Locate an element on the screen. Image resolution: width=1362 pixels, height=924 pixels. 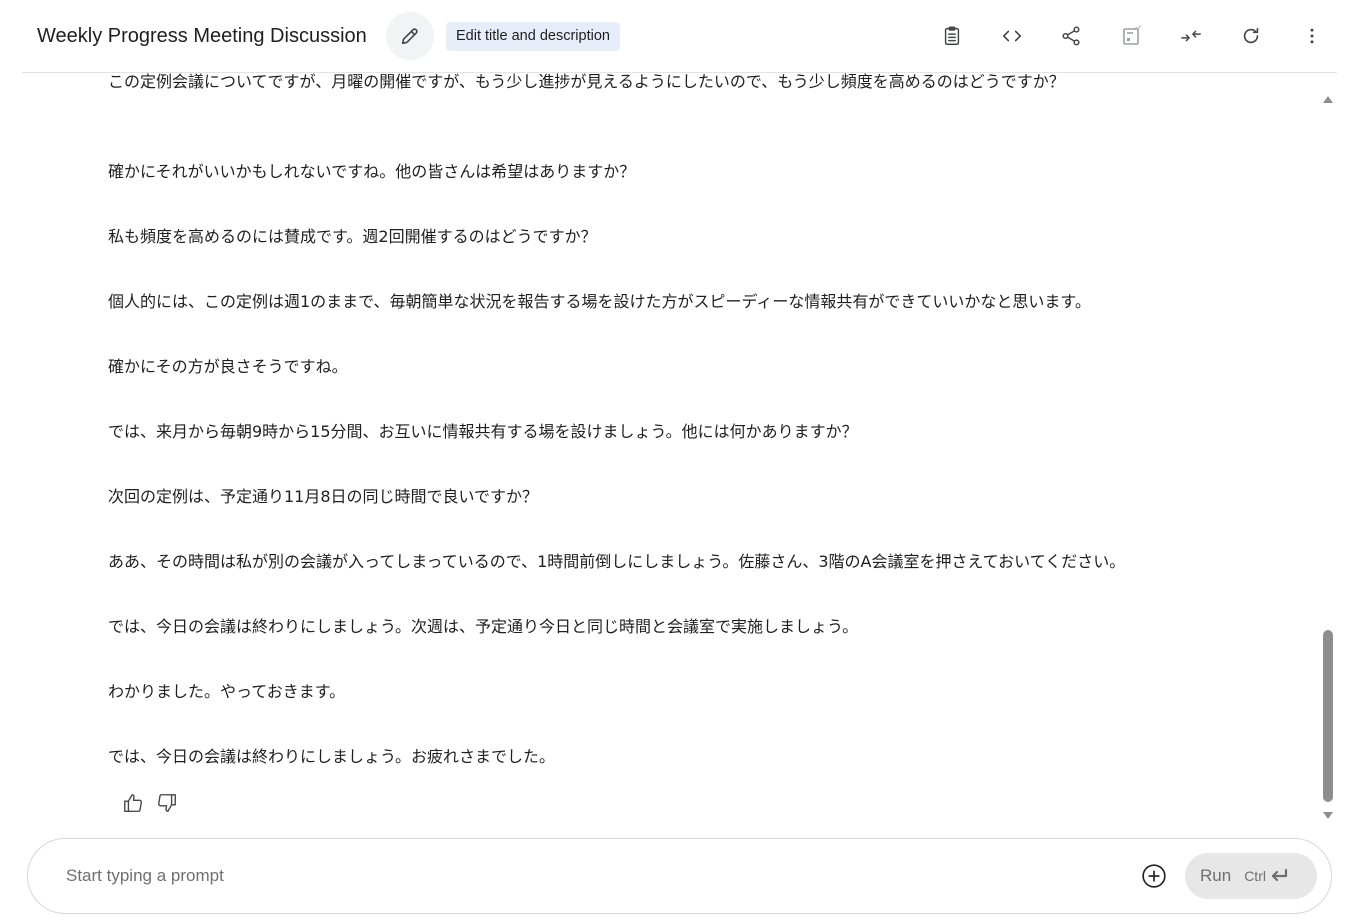
refresh-button is located at coordinates (1251, 36).